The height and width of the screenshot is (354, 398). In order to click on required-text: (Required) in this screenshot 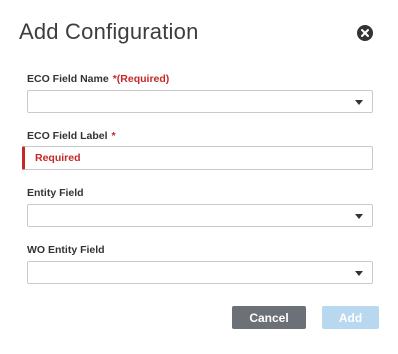, I will do `click(143, 79)`.